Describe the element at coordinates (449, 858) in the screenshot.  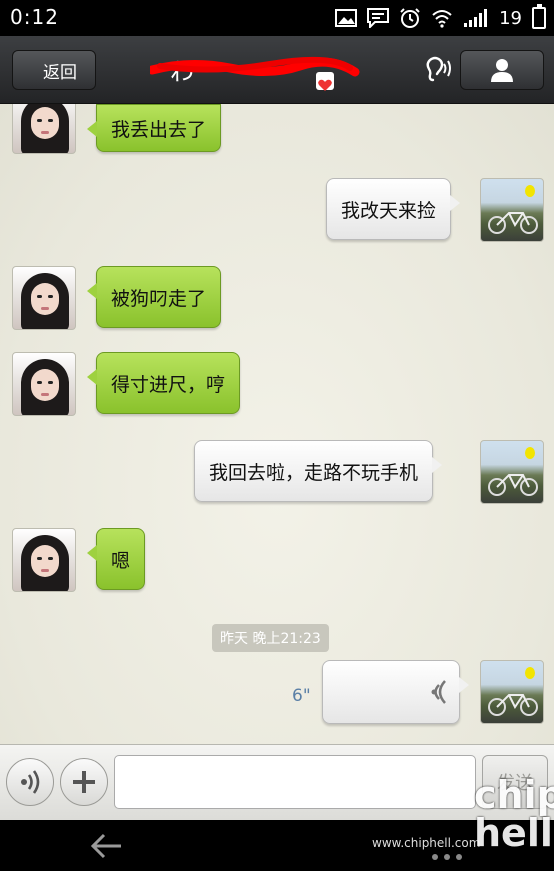
I see `menu-dots-icon` at that location.